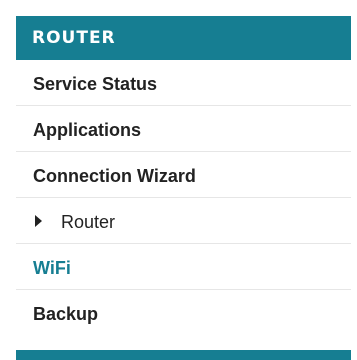 This screenshot has height=360, width=357. What do you see at coordinates (95, 84) in the screenshot?
I see `sidebar-item-label: Service Status` at bounding box center [95, 84].